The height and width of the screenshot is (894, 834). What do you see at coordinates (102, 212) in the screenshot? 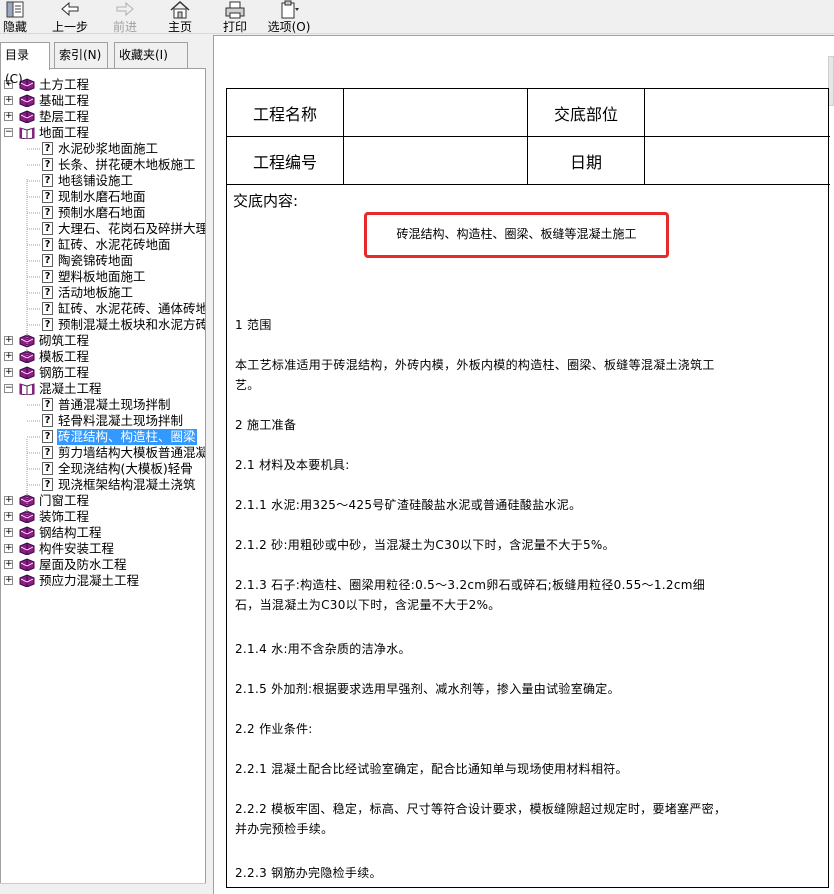
I see `tree-item-label: 预制水磨石地面` at bounding box center [102, 212].